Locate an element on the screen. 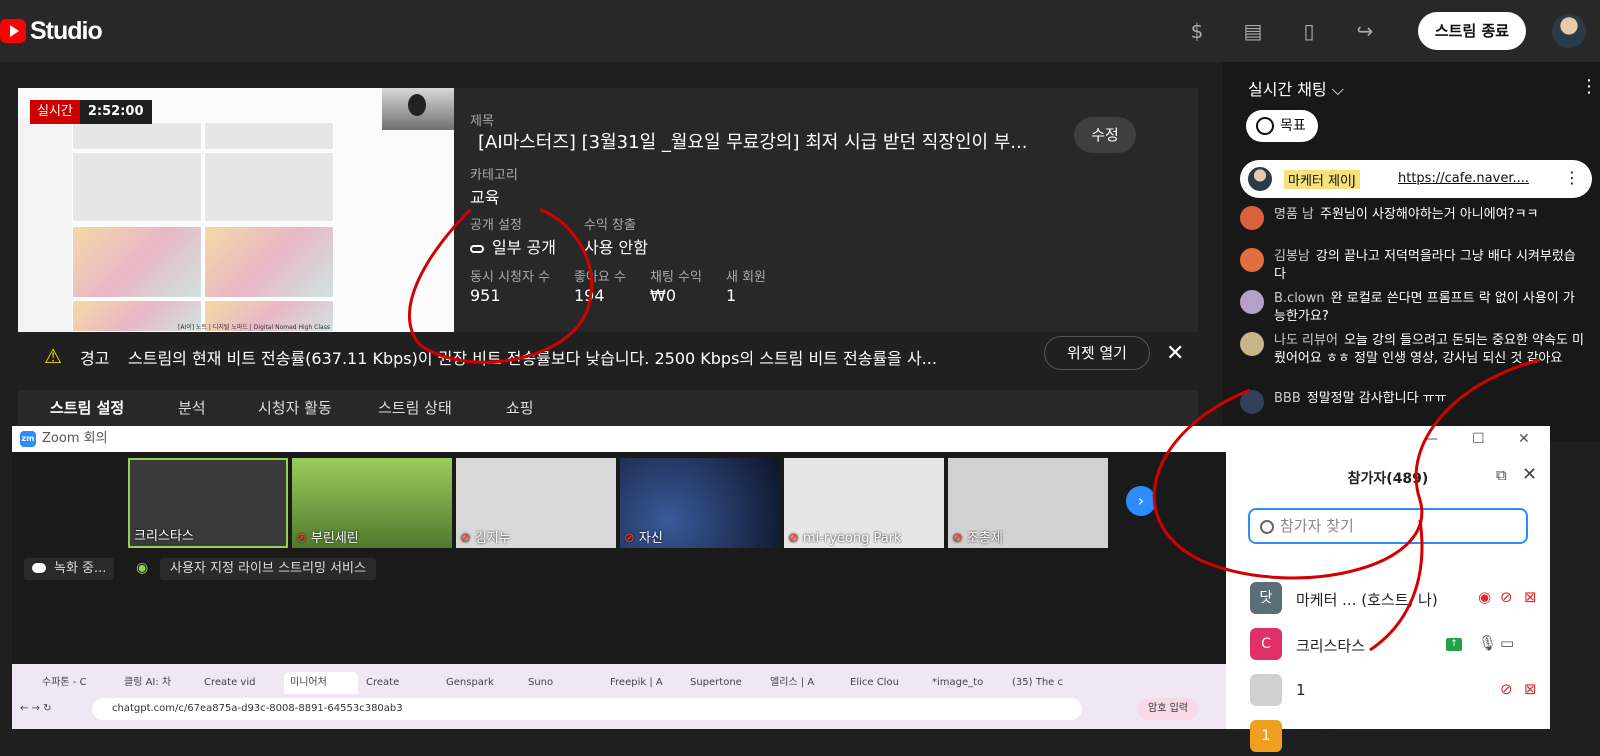  account-avatar is located at coordinates (1569, 31).